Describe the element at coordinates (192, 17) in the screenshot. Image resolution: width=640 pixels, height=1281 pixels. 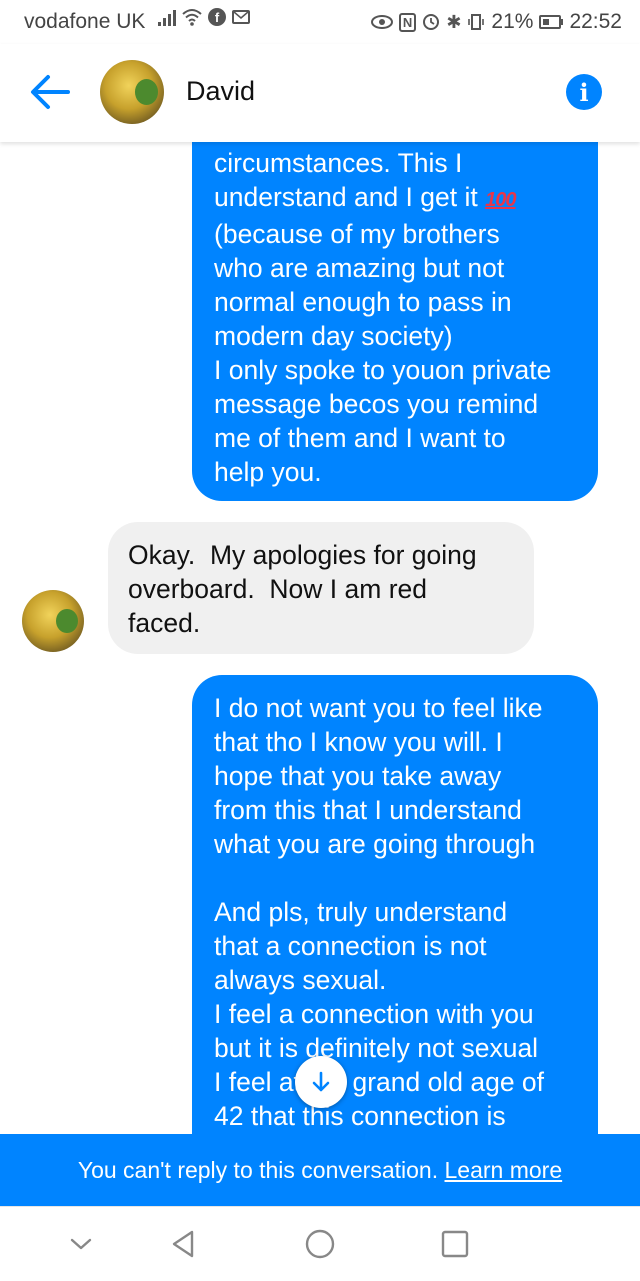
I see `wifi-icon` at that location.